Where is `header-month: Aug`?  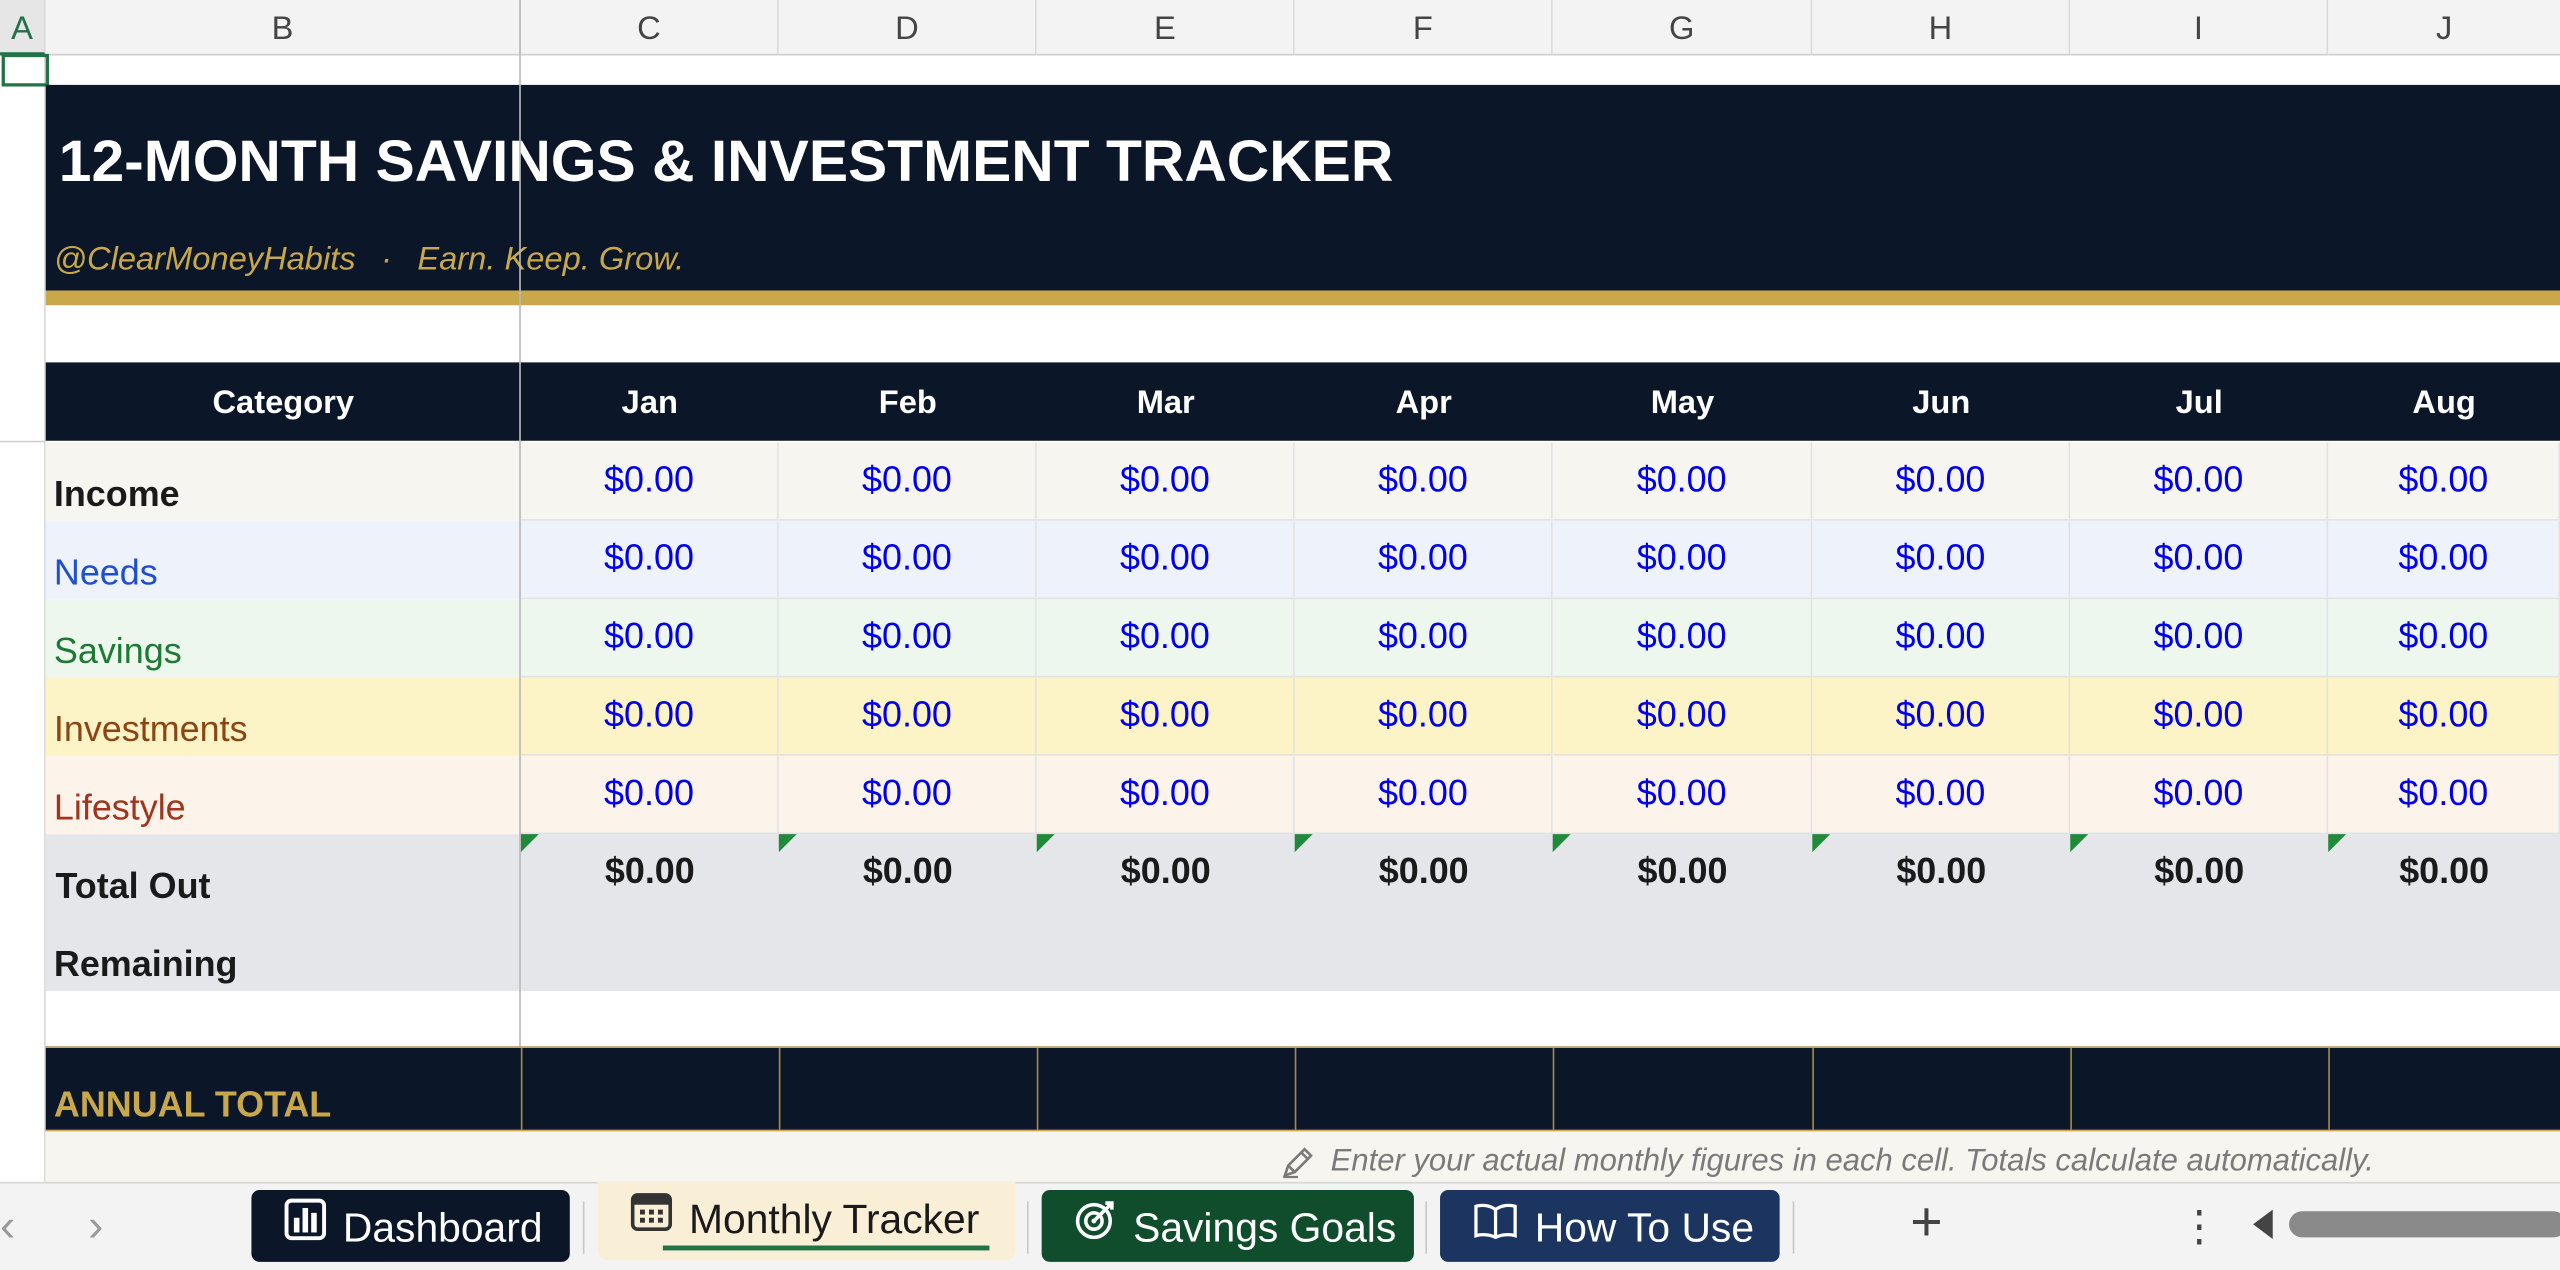
header-month: Aug is located at coordinates (2444, 403).